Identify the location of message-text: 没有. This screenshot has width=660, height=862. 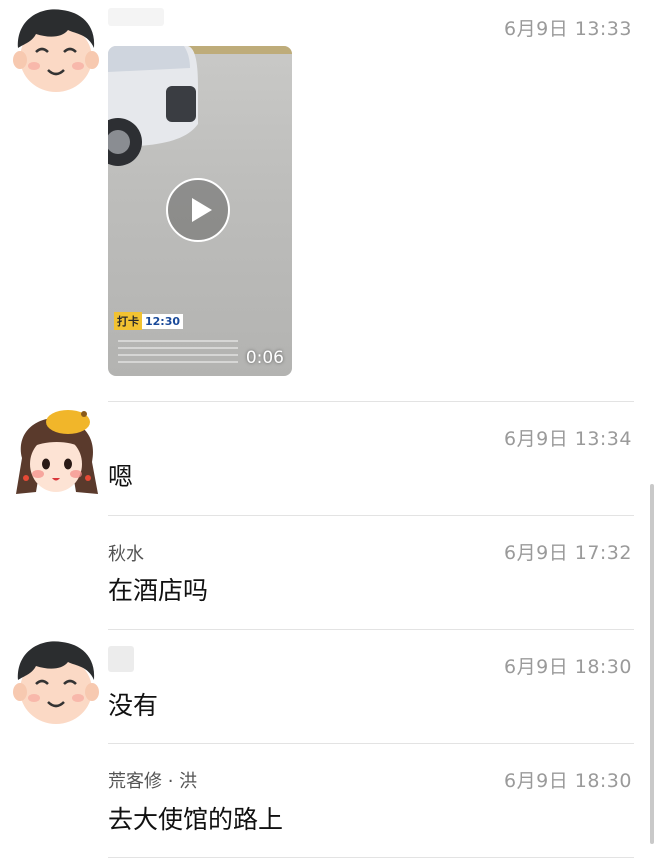
(133, 705).